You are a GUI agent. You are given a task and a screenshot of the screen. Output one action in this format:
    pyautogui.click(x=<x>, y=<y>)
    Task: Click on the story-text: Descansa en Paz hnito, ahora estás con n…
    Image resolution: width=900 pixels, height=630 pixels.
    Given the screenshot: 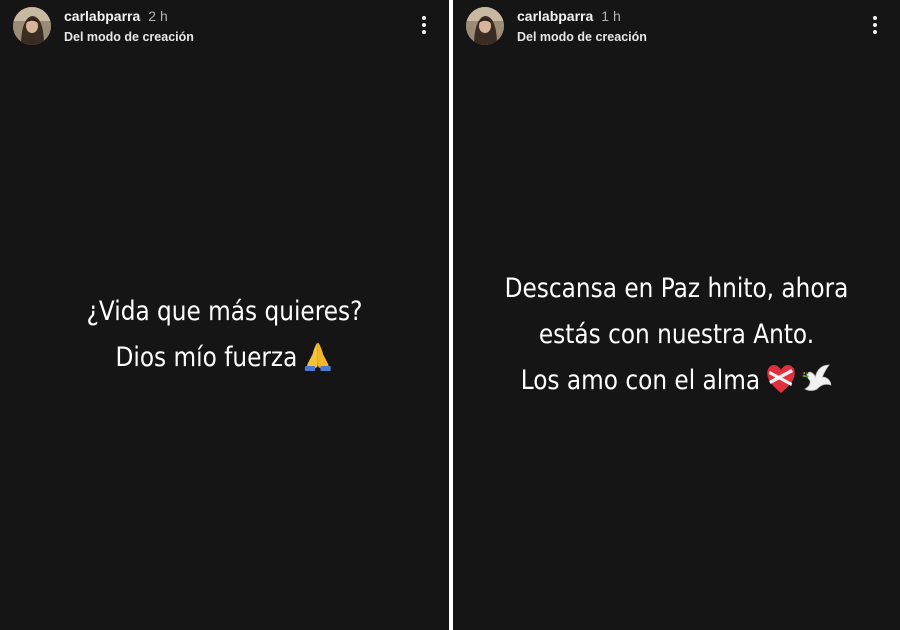 What is the action you would take?
    pyautogui.click(x=676, y=335)
    